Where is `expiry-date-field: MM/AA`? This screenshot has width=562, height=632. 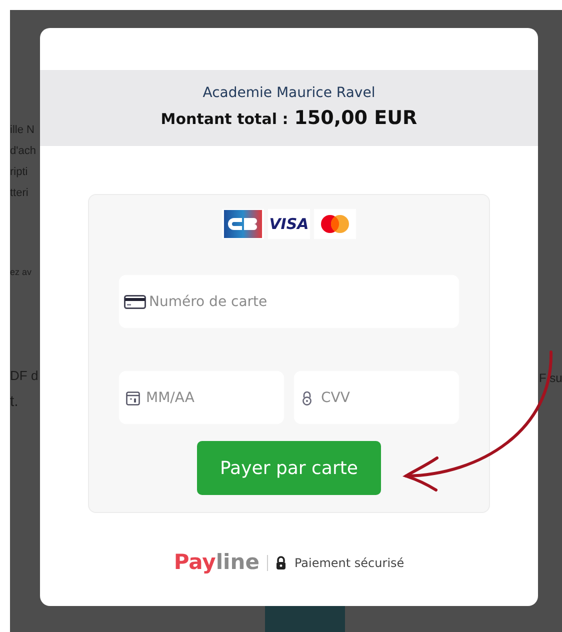 expiry-date-field: MM/AA is located at coordinates (201, 397).